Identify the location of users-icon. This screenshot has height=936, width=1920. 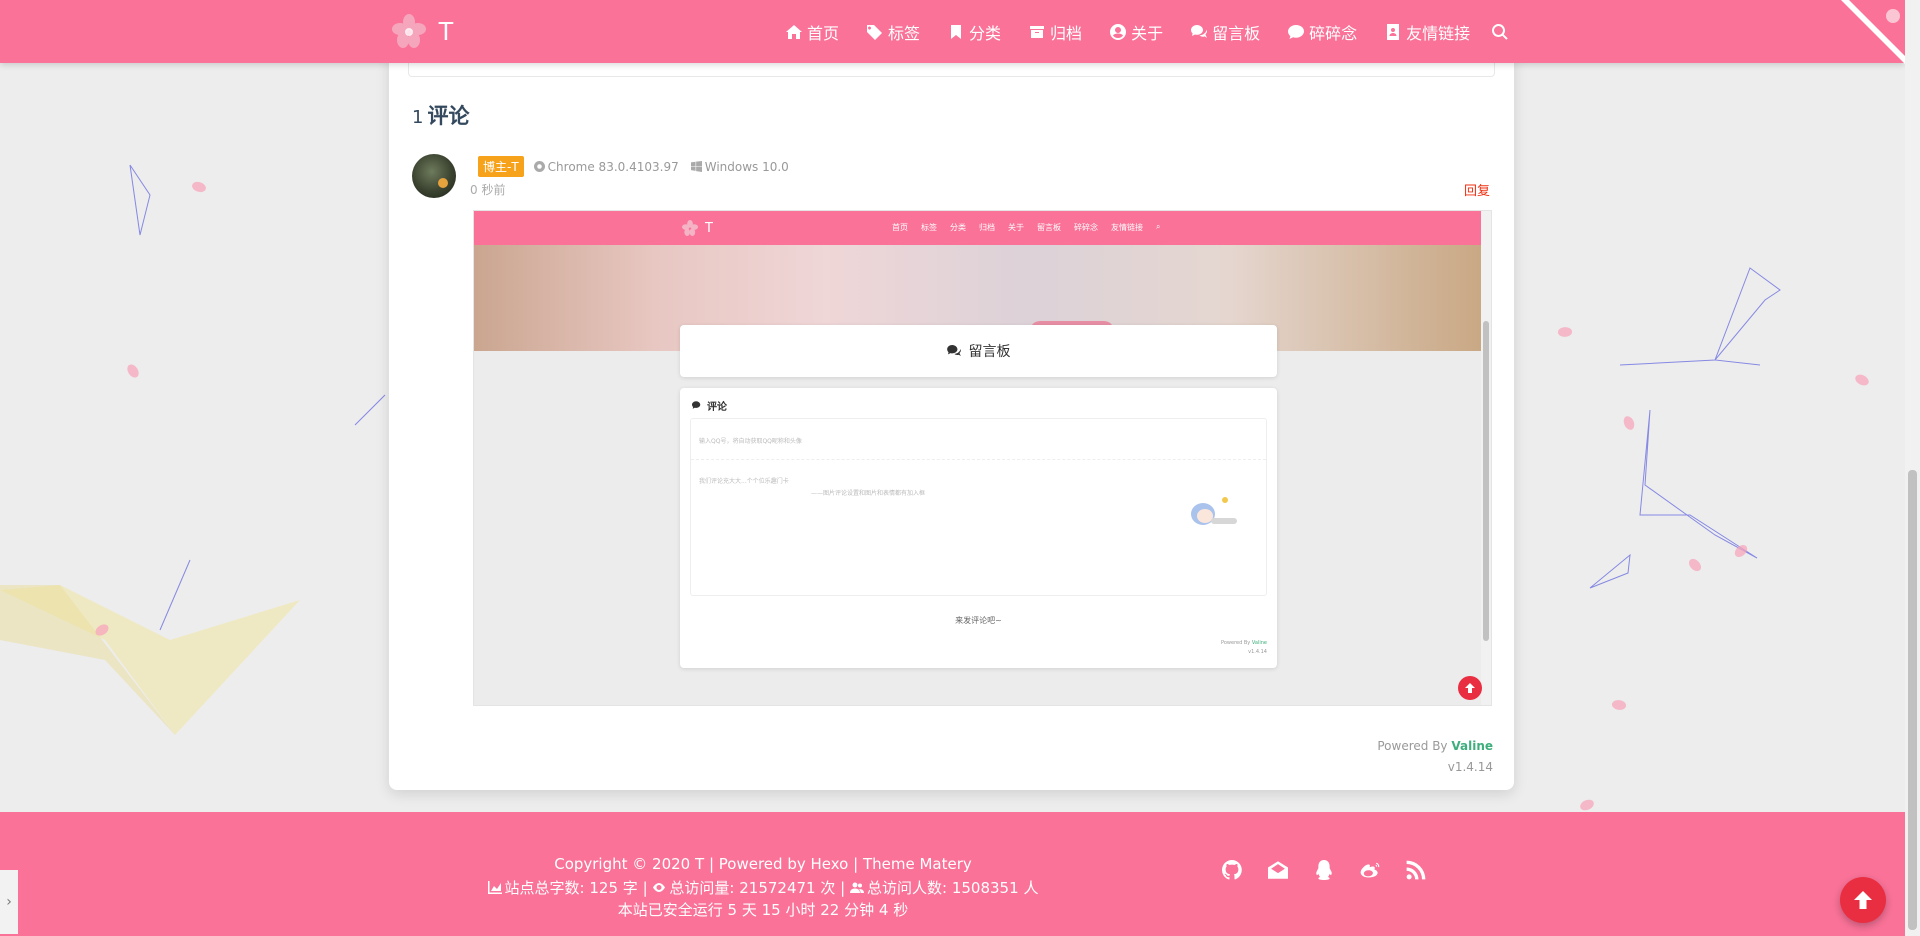
(857, 887).